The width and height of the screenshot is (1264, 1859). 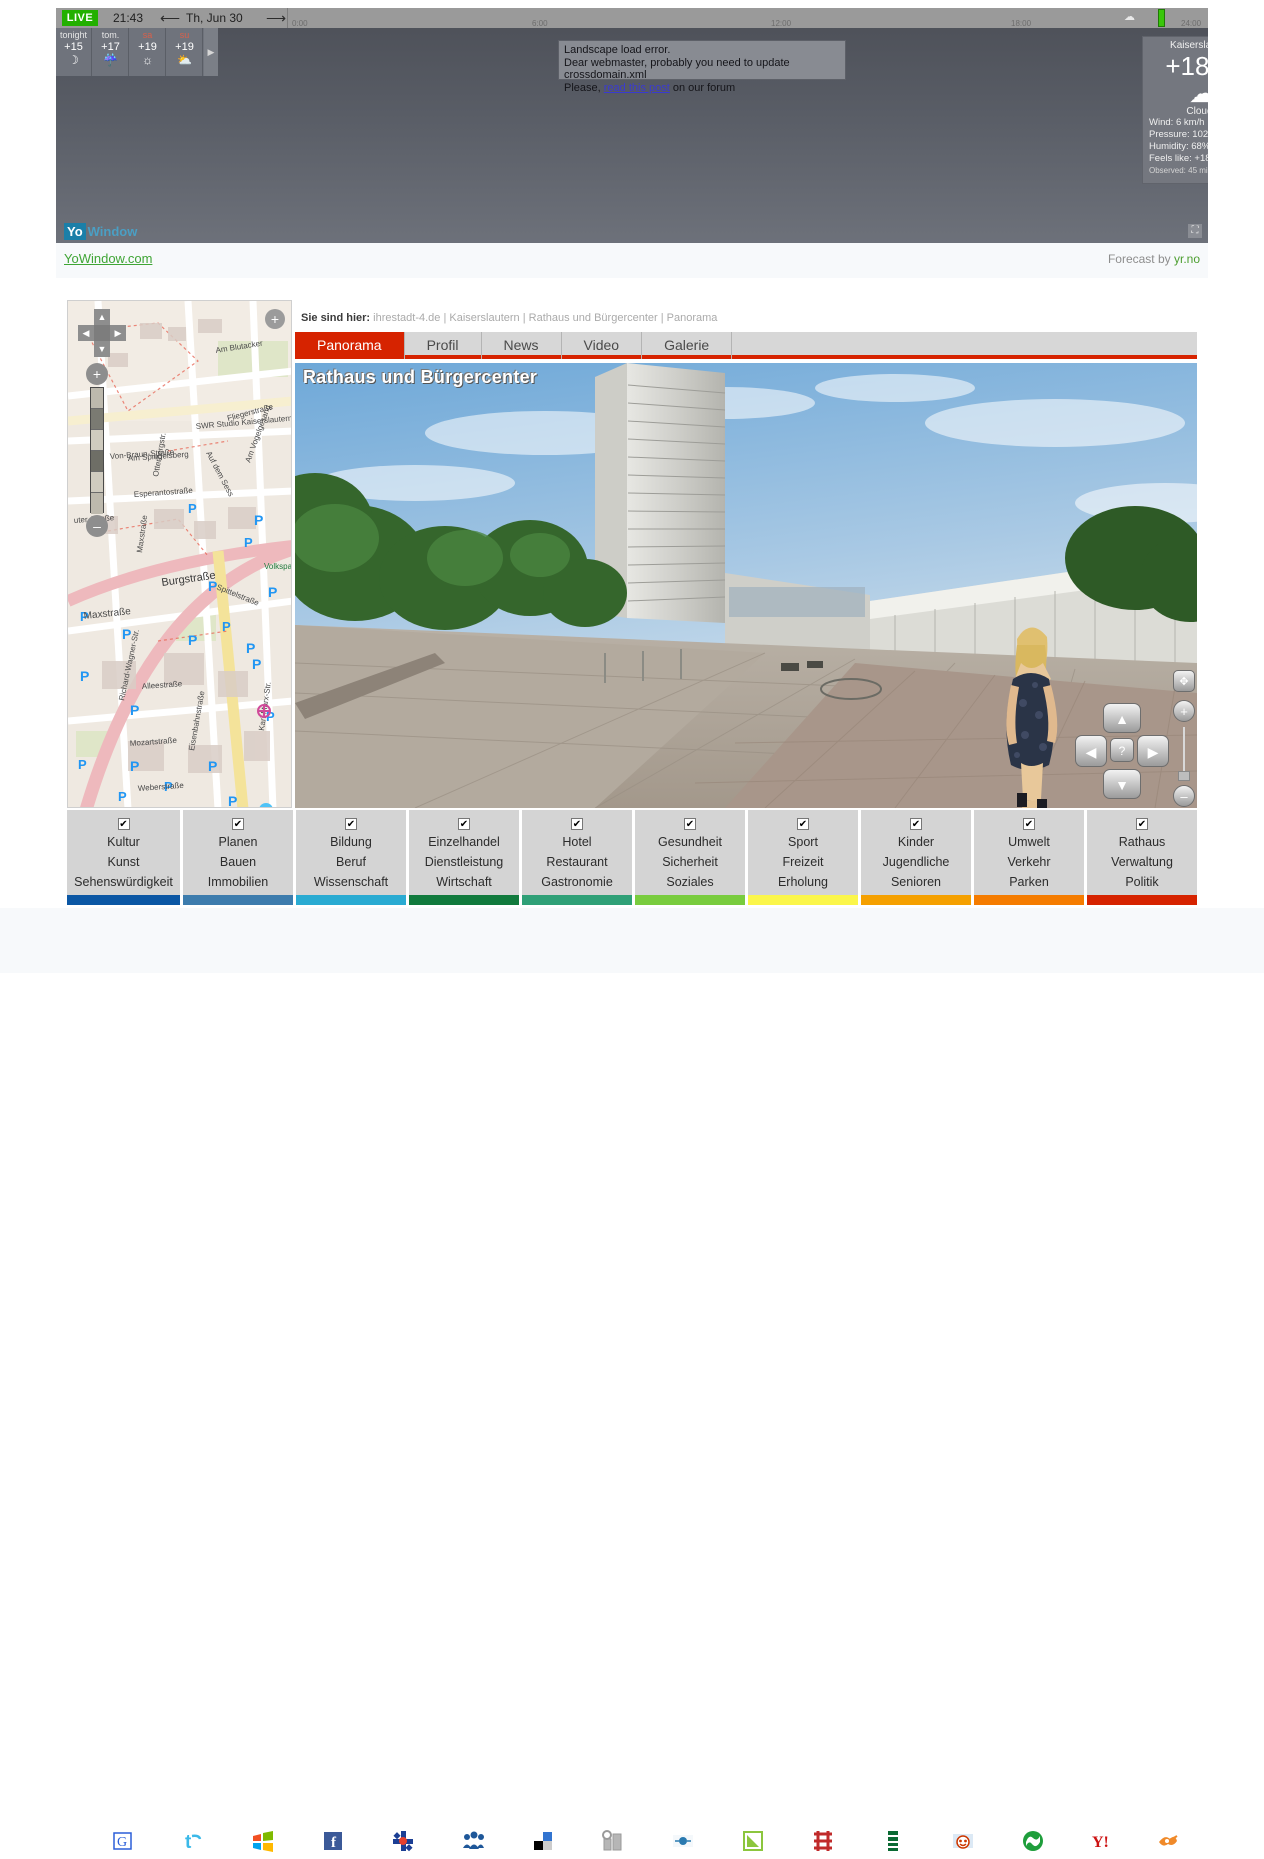 What do you see at coordinates (97, 450) in the screenshot?
I see `map-zoom-slider` at bounding box center [97, 450].